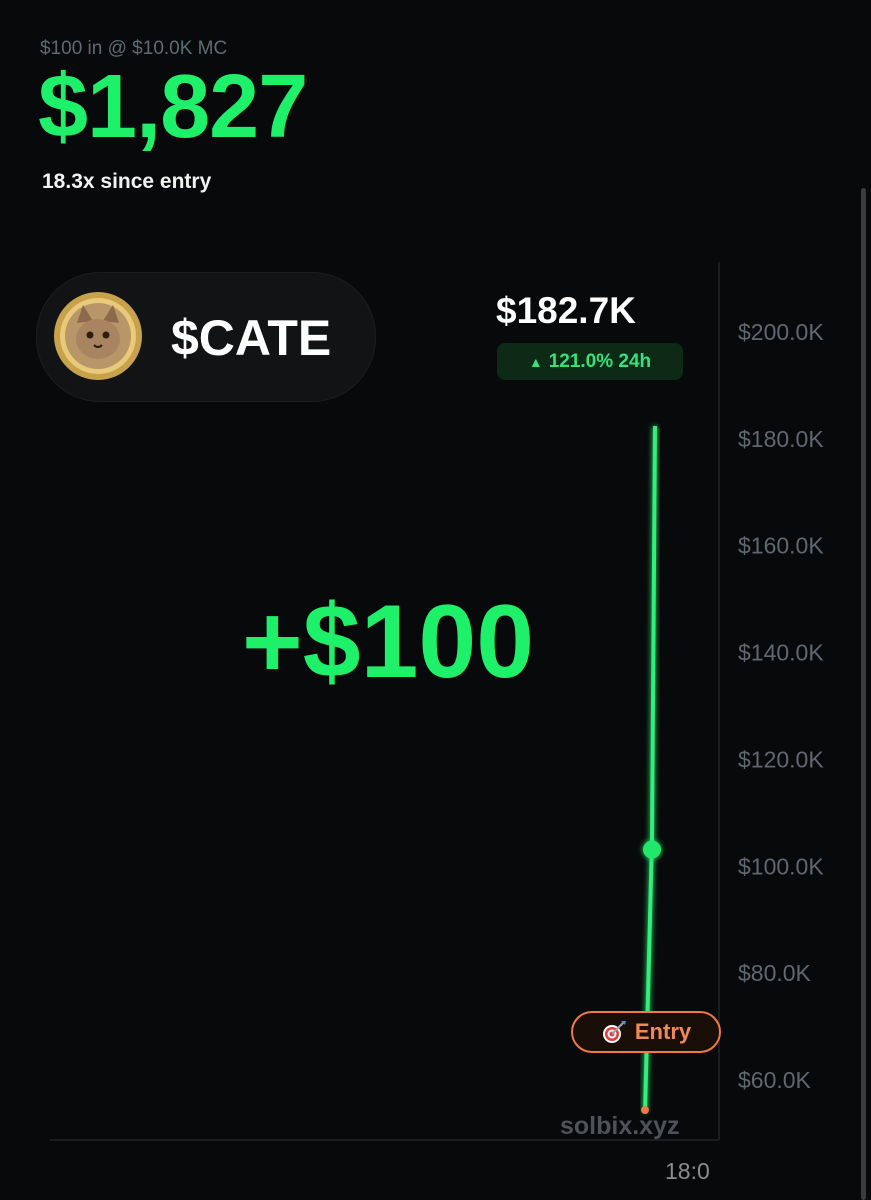  I want to click on y-tick-label: $160.0K, so click(781, 546).